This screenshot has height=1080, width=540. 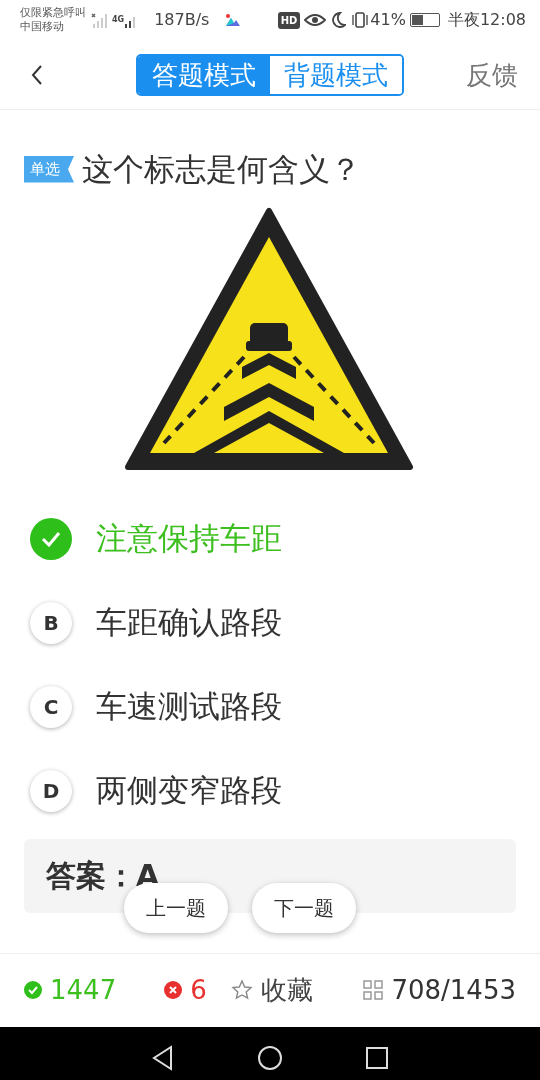 What do you see at coordinates (49, 169) in the screenshot?
I see `question-type-tag: 单选` at bounding box center [49, 169].